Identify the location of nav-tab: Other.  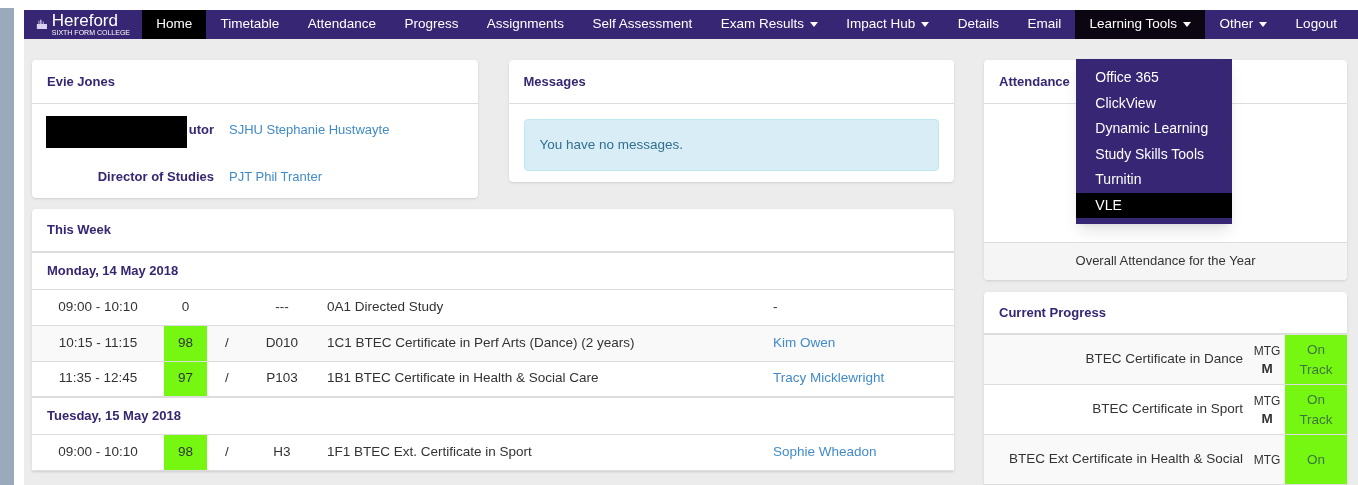
(1243, 24).